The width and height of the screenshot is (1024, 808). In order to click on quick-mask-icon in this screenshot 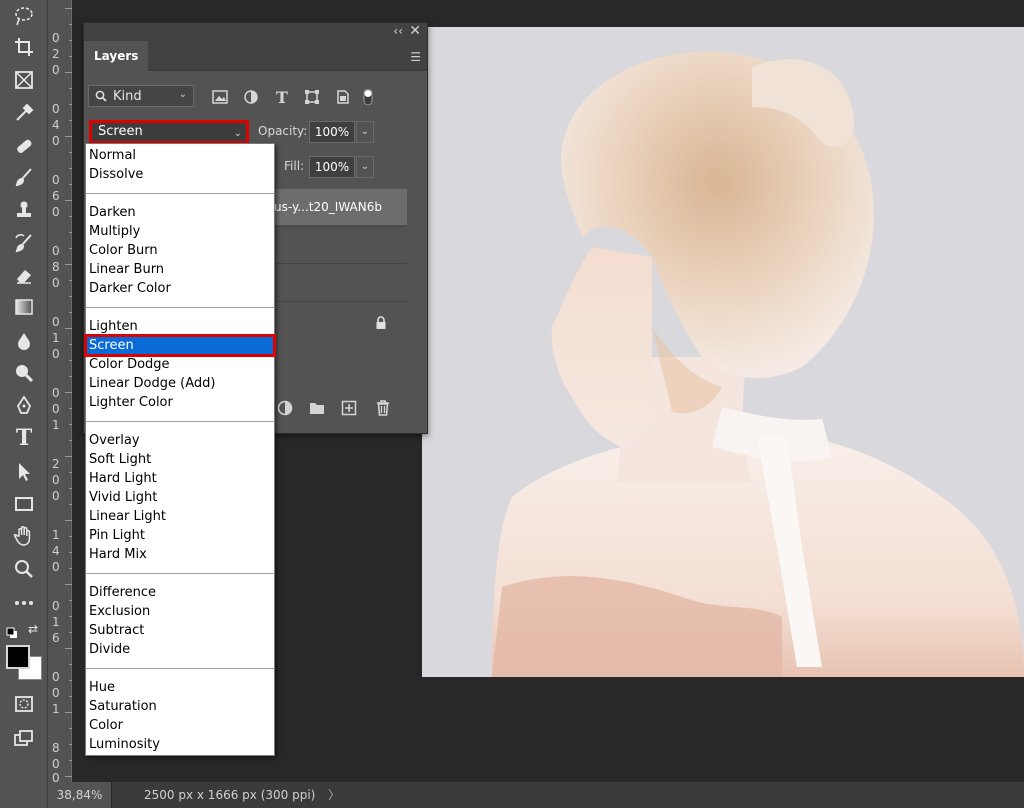, I will do `click(24, 704)`.